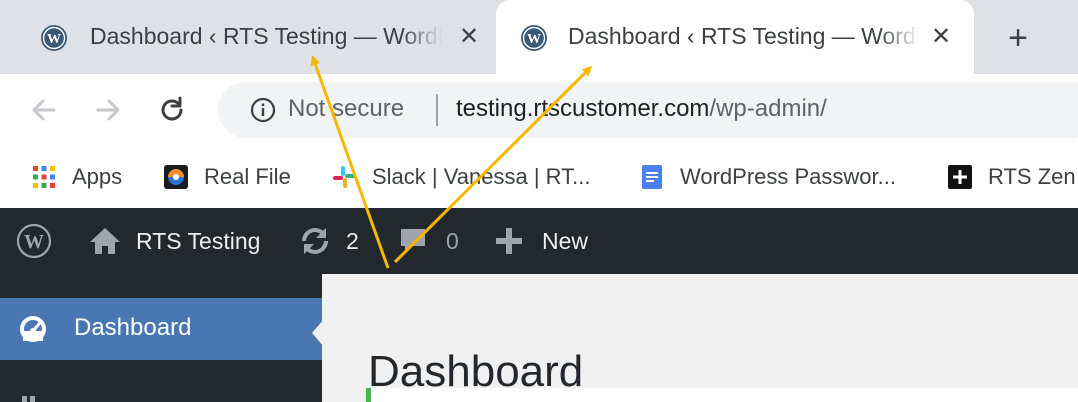  I want to click on back-arrow-icon, so click(44, 110).